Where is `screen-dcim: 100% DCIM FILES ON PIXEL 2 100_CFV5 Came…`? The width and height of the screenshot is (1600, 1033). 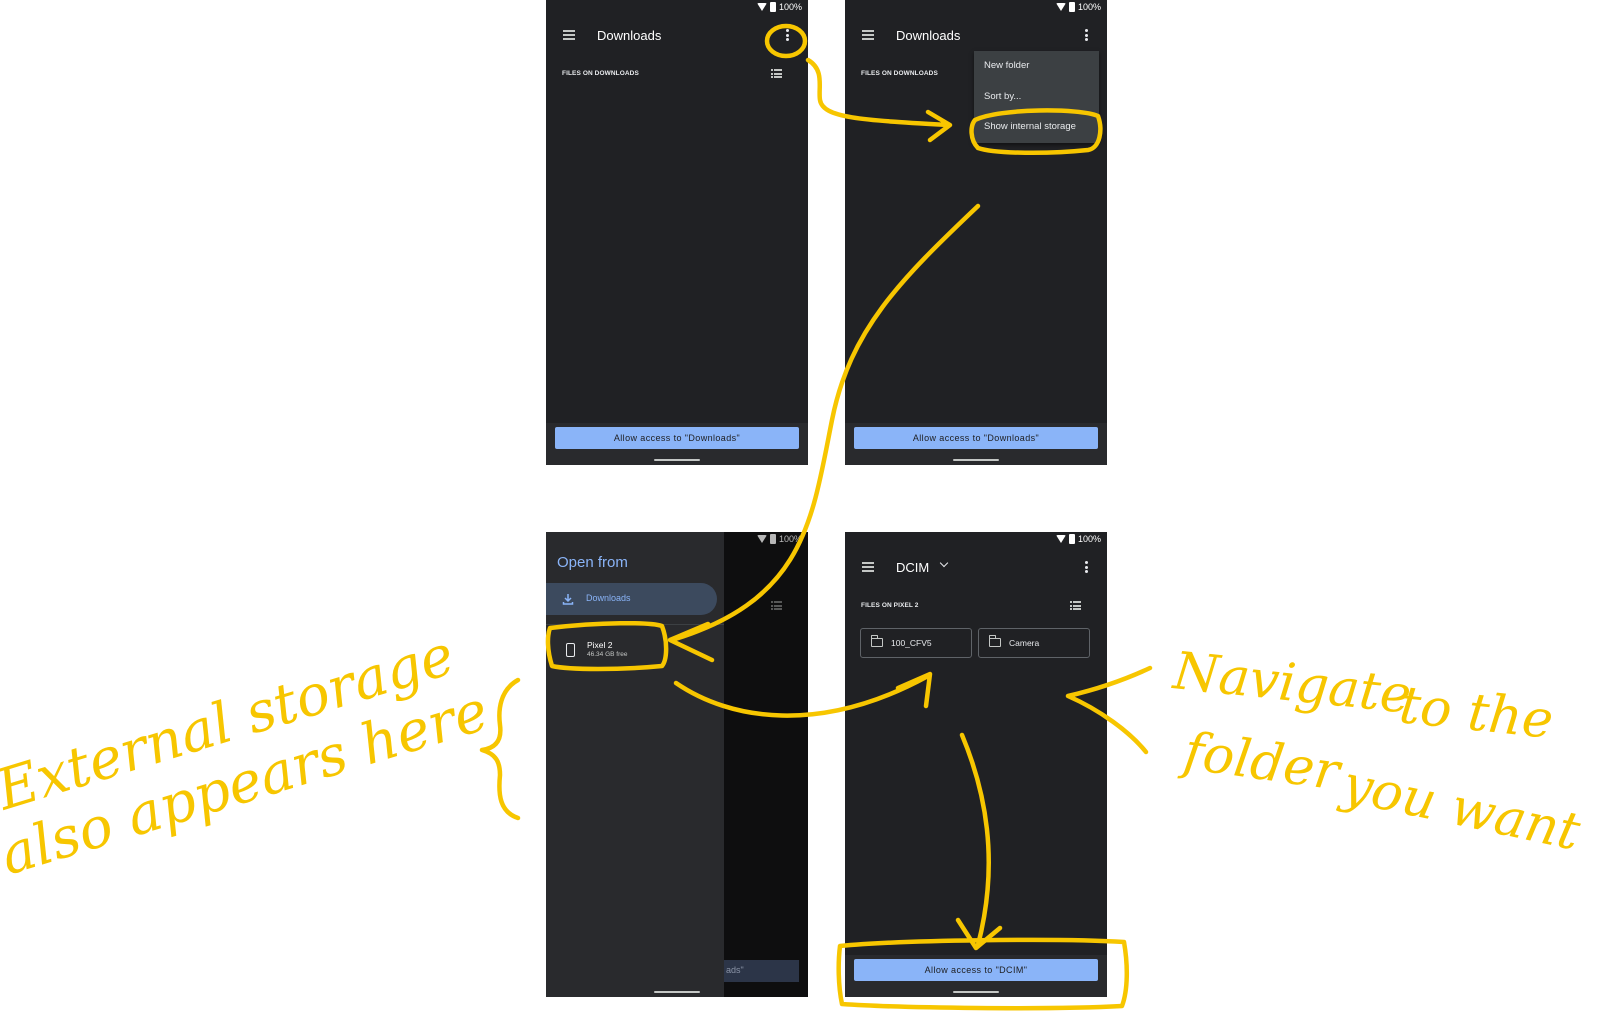 screen-dcim: 100% DCIM FILES ON PIXEL 2 100_CFV5 Came… is located at coordinates (976, 764).